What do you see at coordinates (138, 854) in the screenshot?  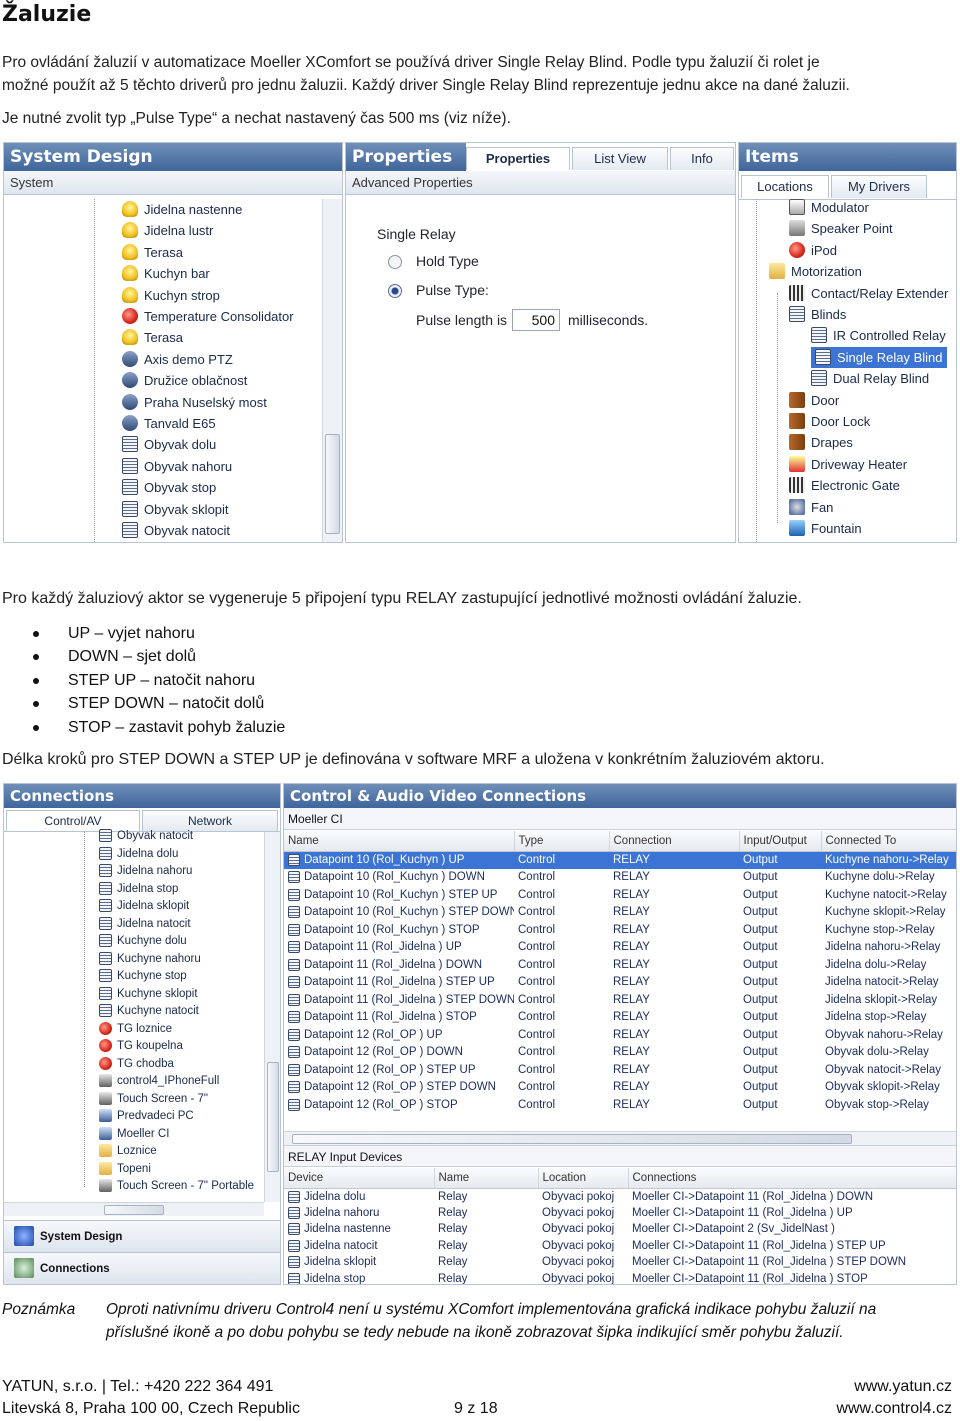 I see `tree-item: Jidelna dolu` at bounding box center [138, 854].